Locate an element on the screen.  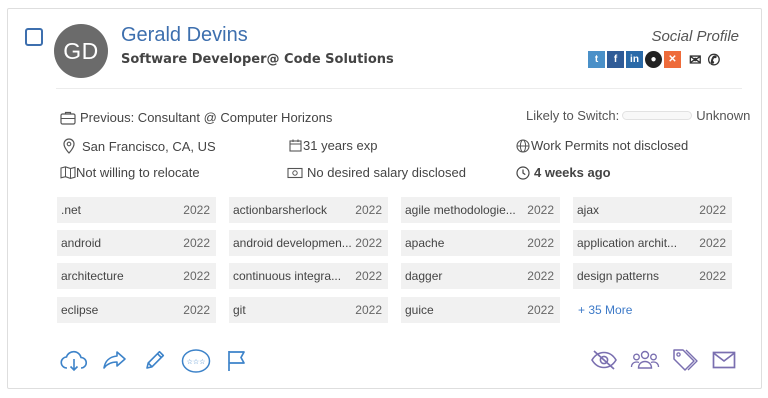
switch-label: Likely to Switch: is located at coordinates (573, 115).